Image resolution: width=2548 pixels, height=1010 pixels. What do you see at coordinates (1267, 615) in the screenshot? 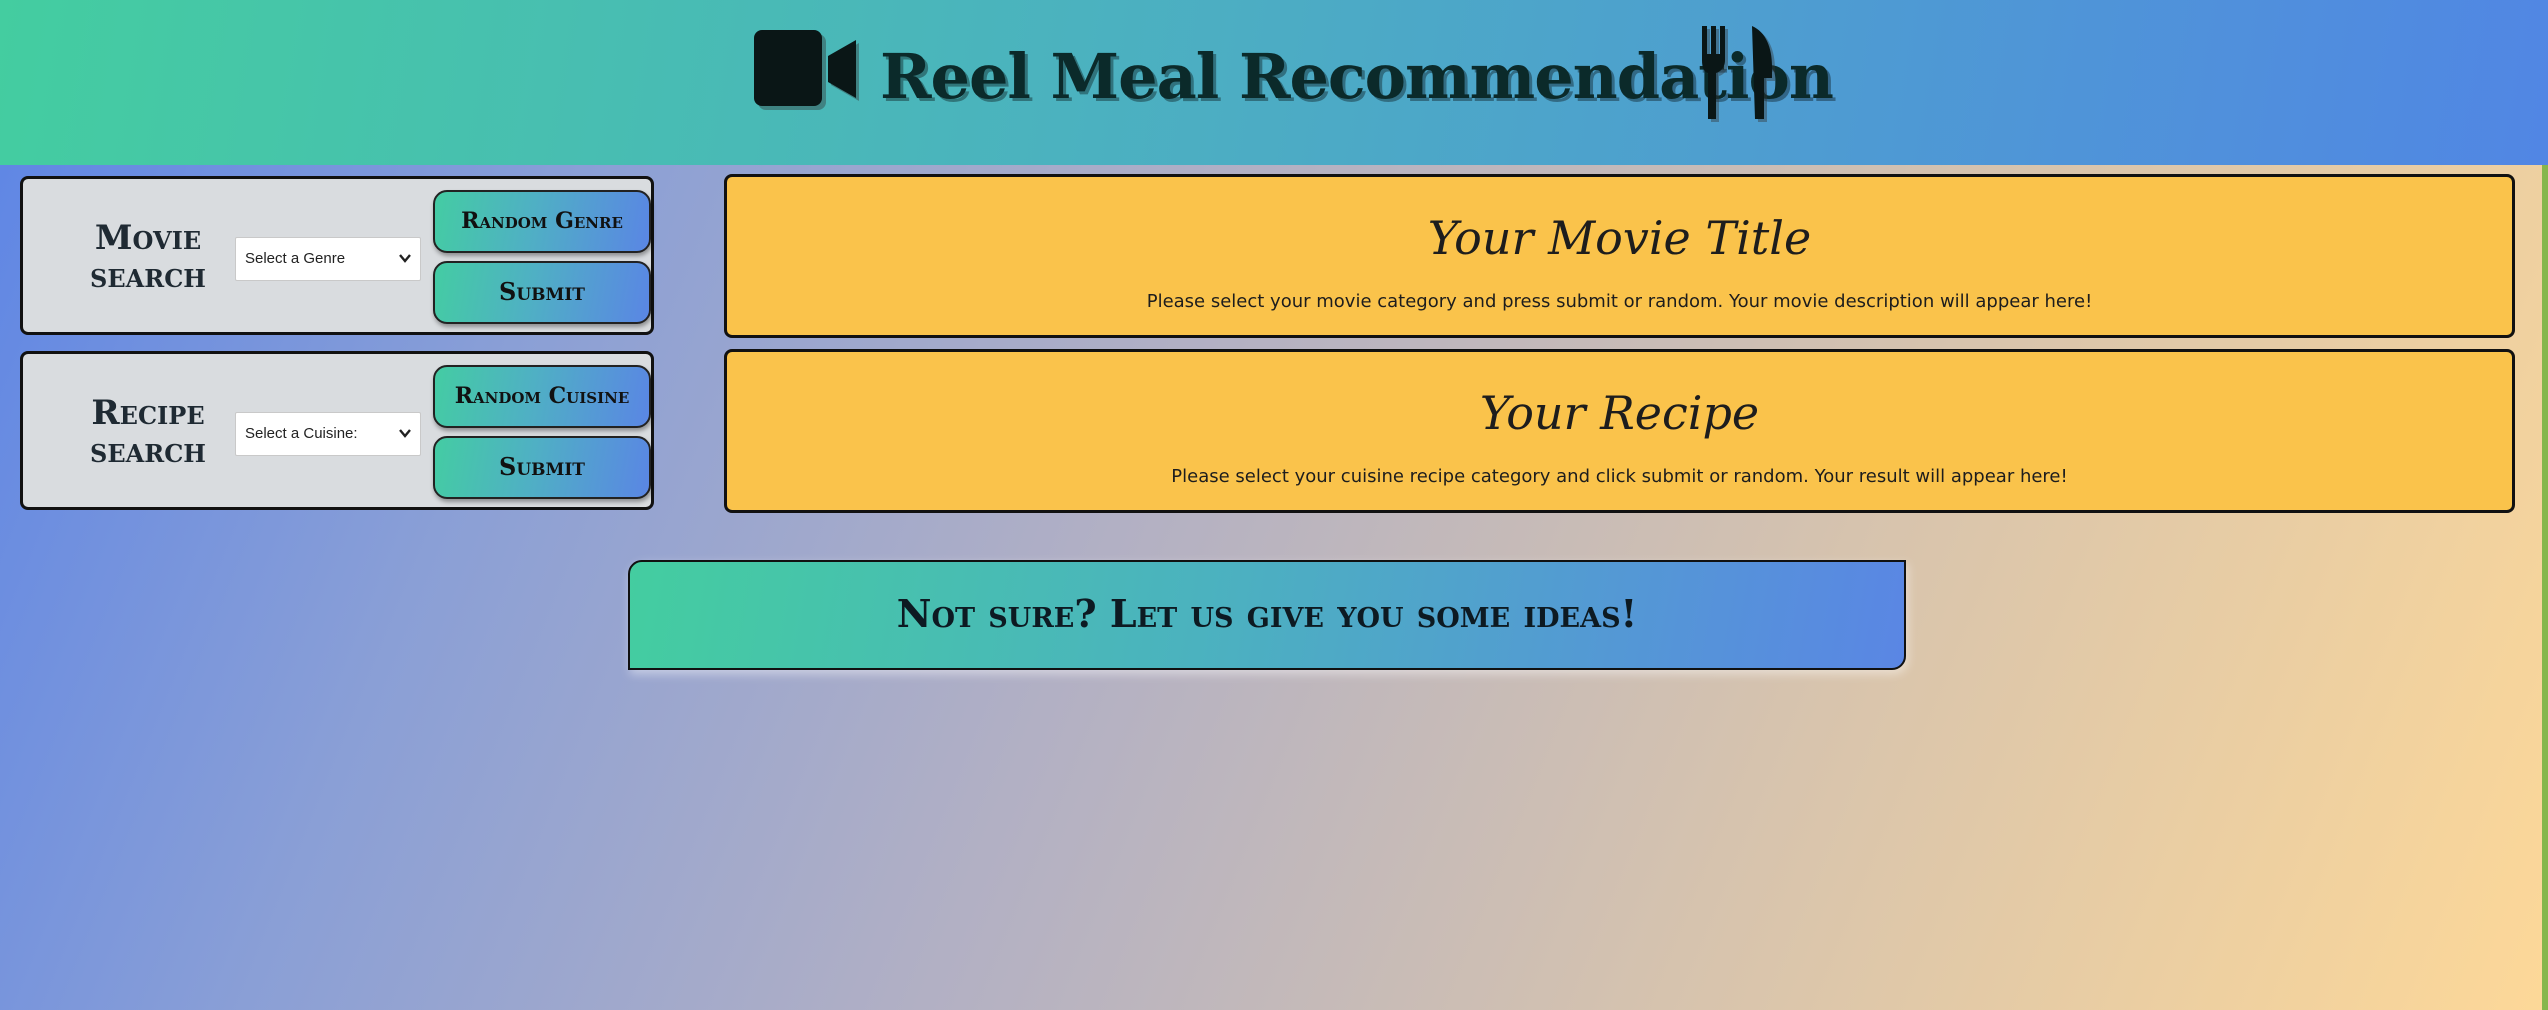
I see `ideas-button: Not sure? Let us give you some ideas!` at bounding box center [1267, 615].